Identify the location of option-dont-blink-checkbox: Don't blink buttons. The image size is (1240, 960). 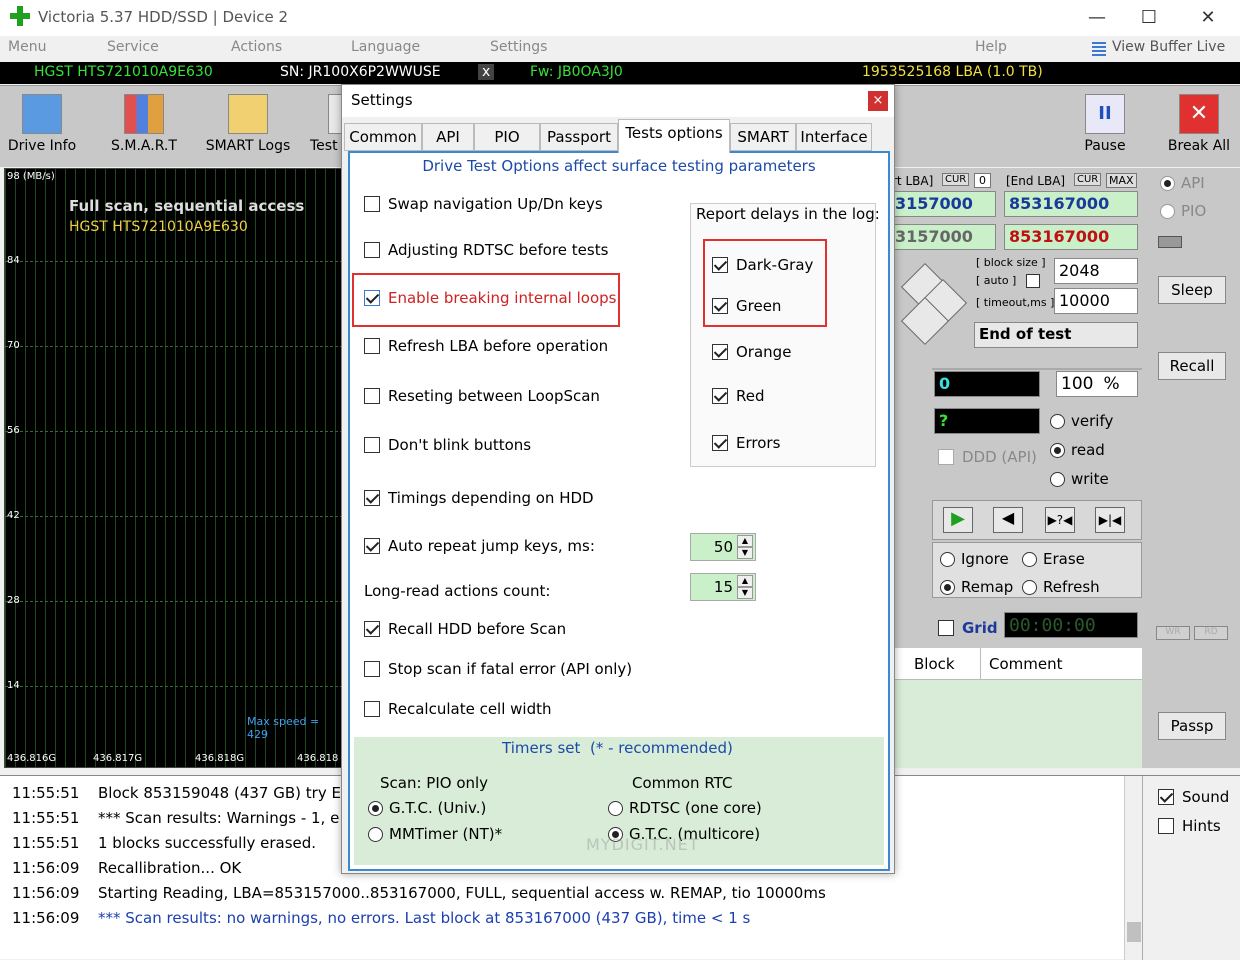
(447, 445).